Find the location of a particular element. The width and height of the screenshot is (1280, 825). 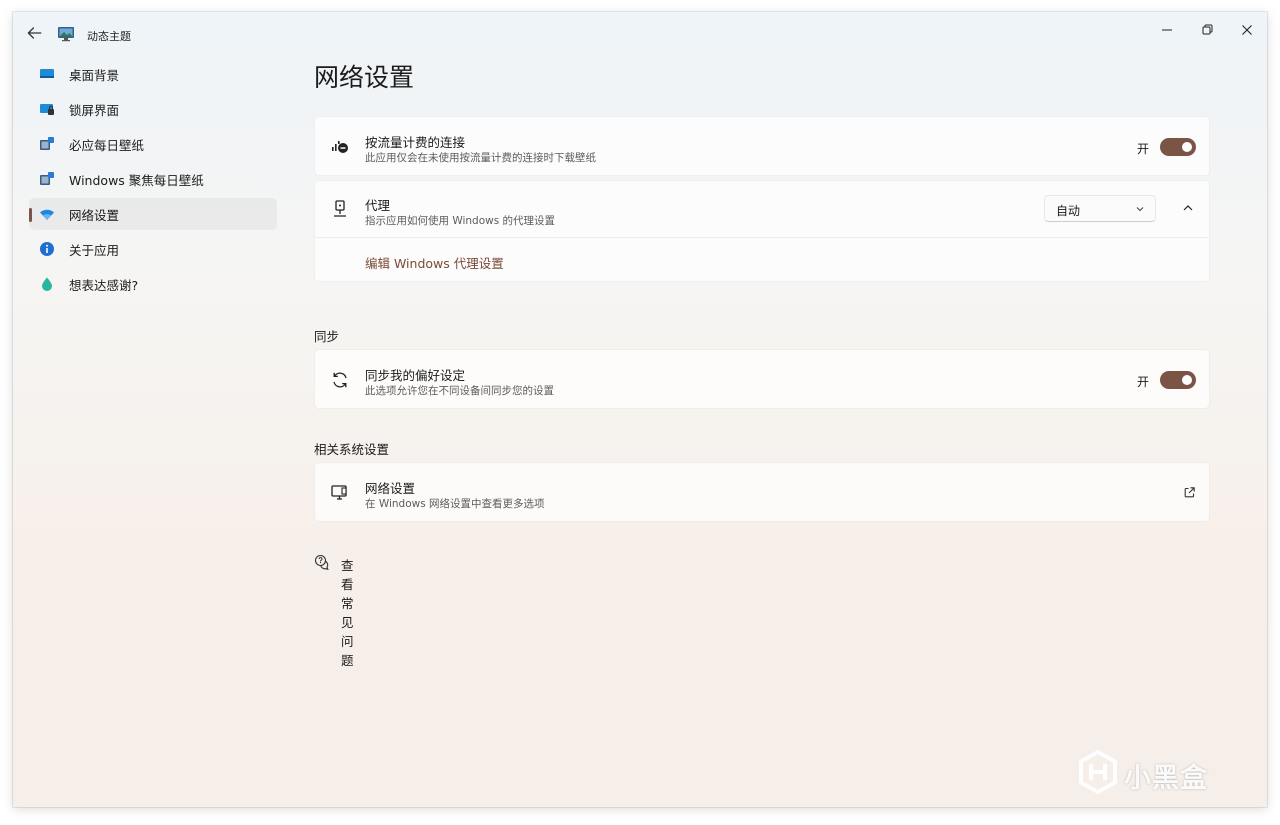

sidebar-item-label: 锁屏界面 is located at coordinates (94, 110).